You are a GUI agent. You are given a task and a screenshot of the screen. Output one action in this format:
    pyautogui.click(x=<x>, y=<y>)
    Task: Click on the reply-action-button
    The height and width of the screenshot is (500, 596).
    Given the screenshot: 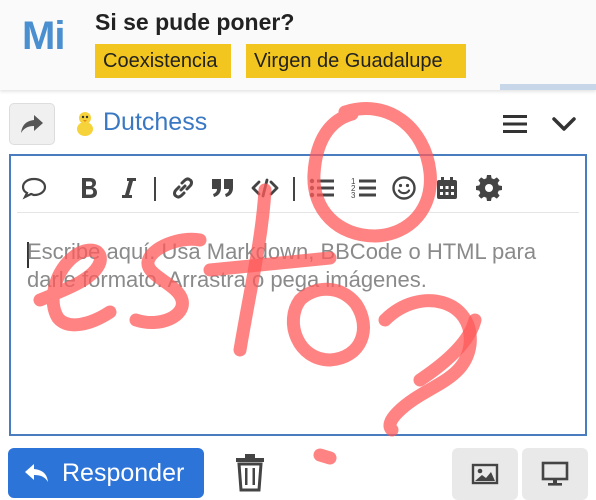 What is the action you would take?
    pyautogui.click(x=32, y=124)
    